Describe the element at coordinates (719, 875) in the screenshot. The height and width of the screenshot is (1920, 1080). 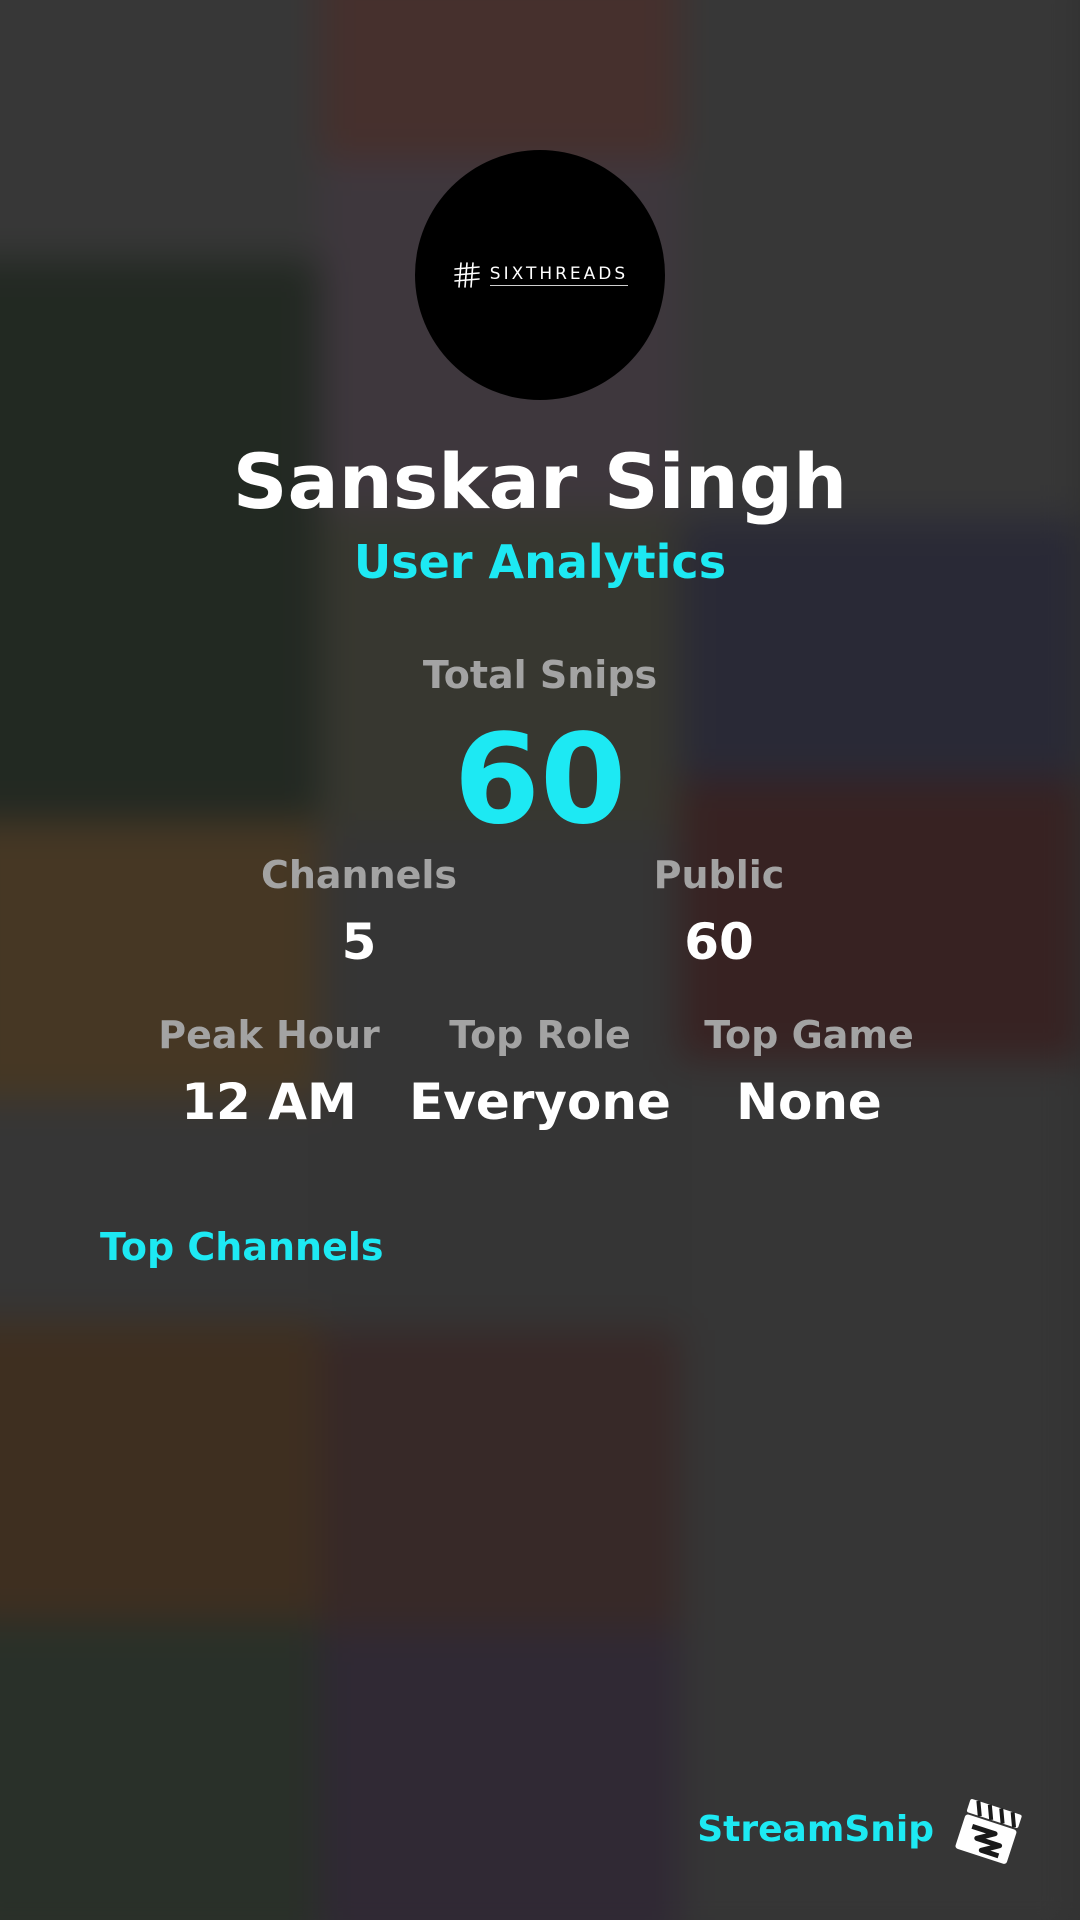
I see `public-label: Public` at that location.